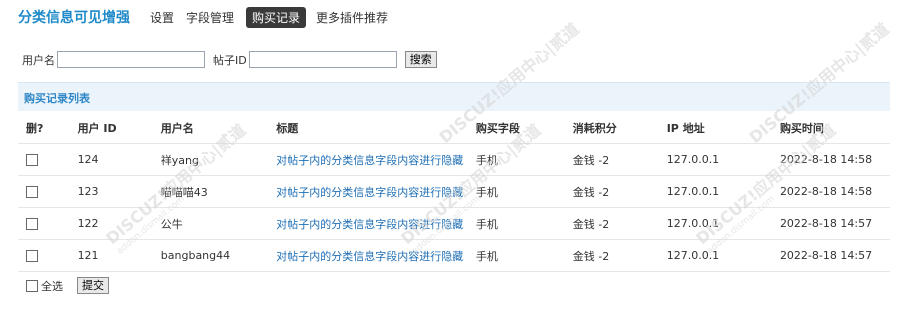 The image size is (910, 319). What do you see at coordinates (218, 191) in the screenshot?
I see `cell-username: 喵喵喵43` at bounding box center [218, 191].